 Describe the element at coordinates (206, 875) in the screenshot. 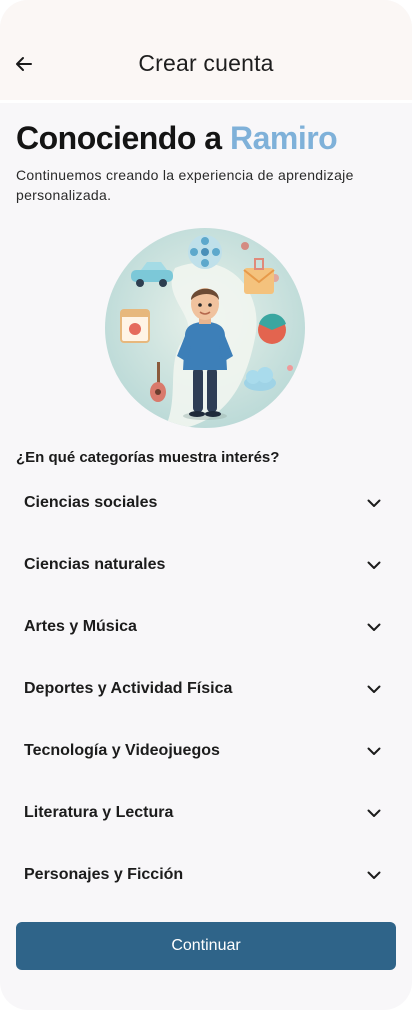

I see `category-personajes: Personajes y Ficción` at that location.